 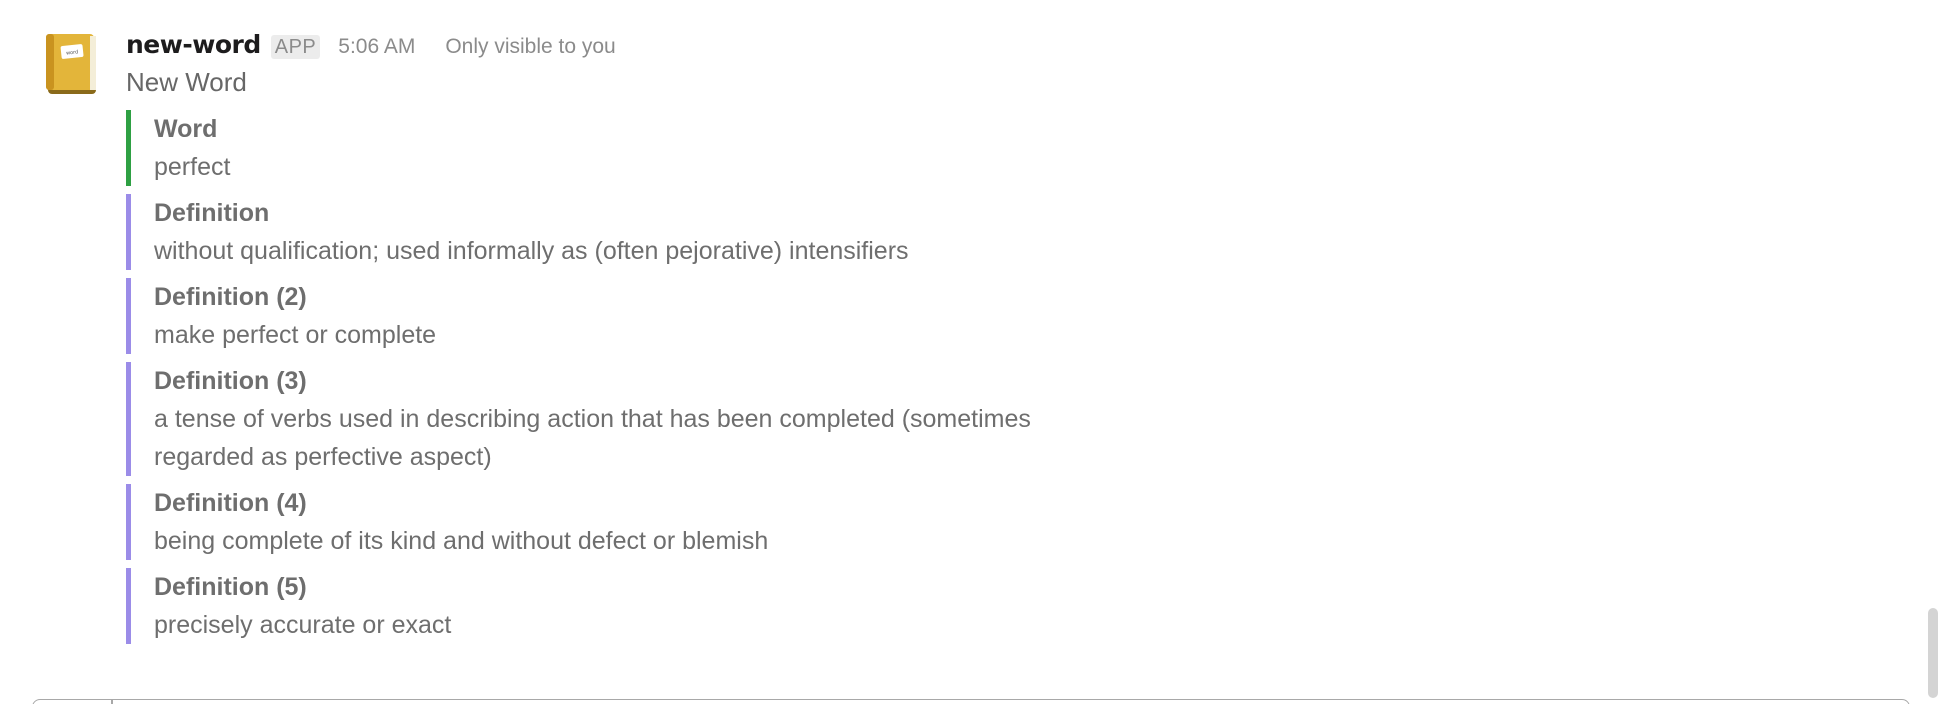 I want to click on sender-name: new-word, so click(x=193, y=44).